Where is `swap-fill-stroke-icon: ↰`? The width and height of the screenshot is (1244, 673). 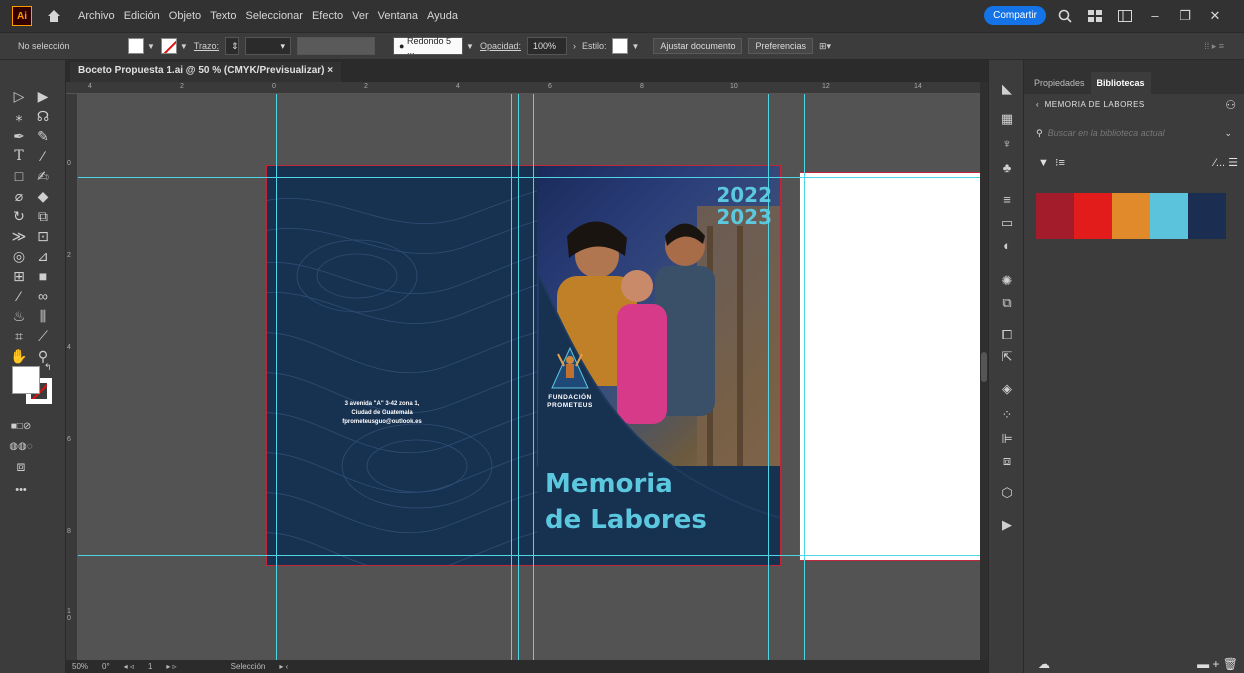 swap-fill-stroke-icon: ↰ is located at coordinates (48, 367).